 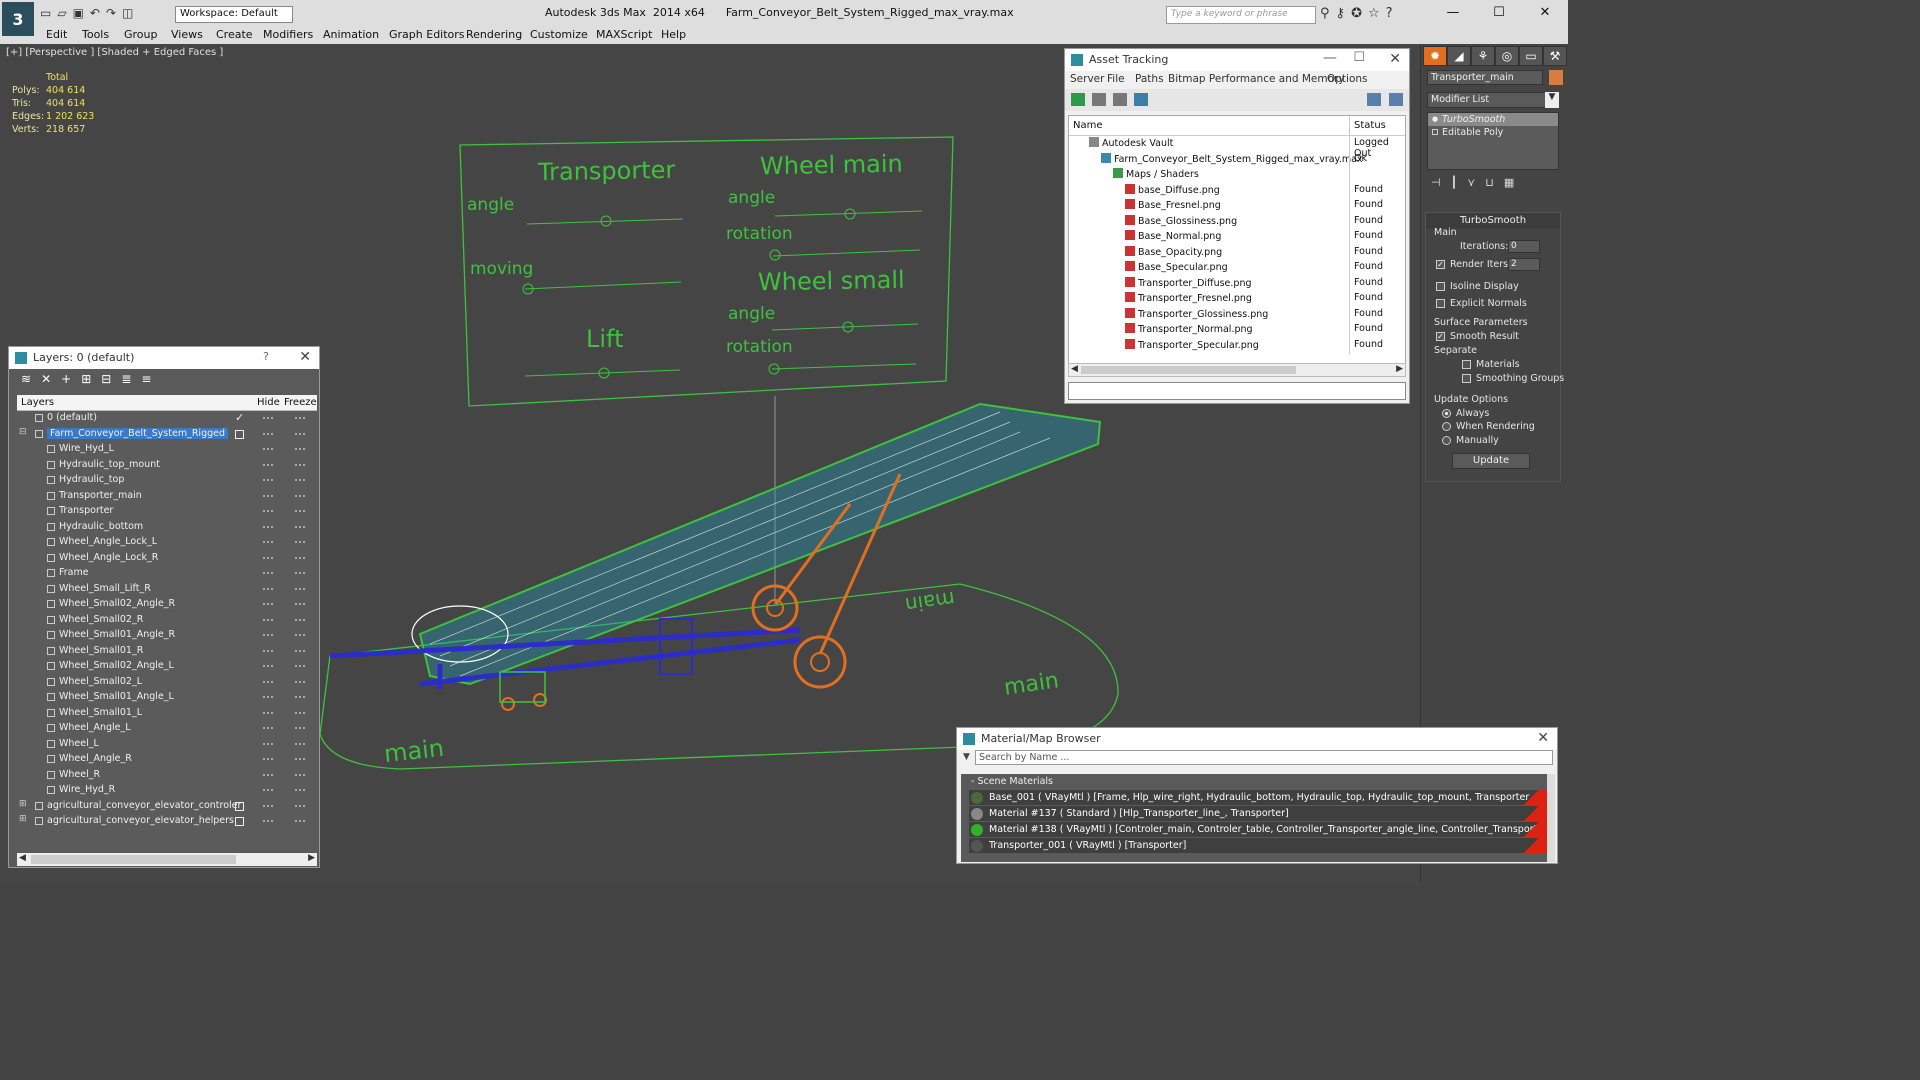 I want to click on help-icon: ?, so click(x=1389, y=13).